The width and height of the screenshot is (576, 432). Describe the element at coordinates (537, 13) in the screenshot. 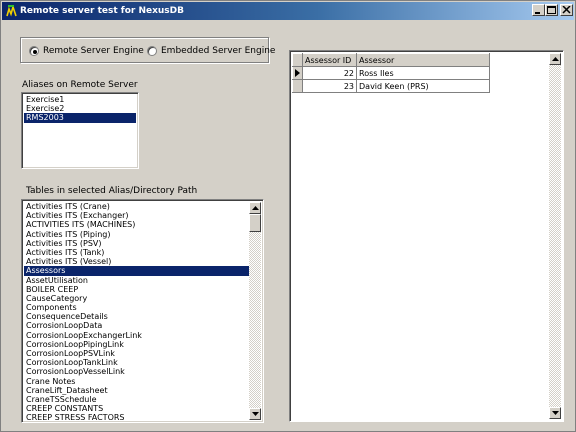

I see `minimize-icon` at that location.